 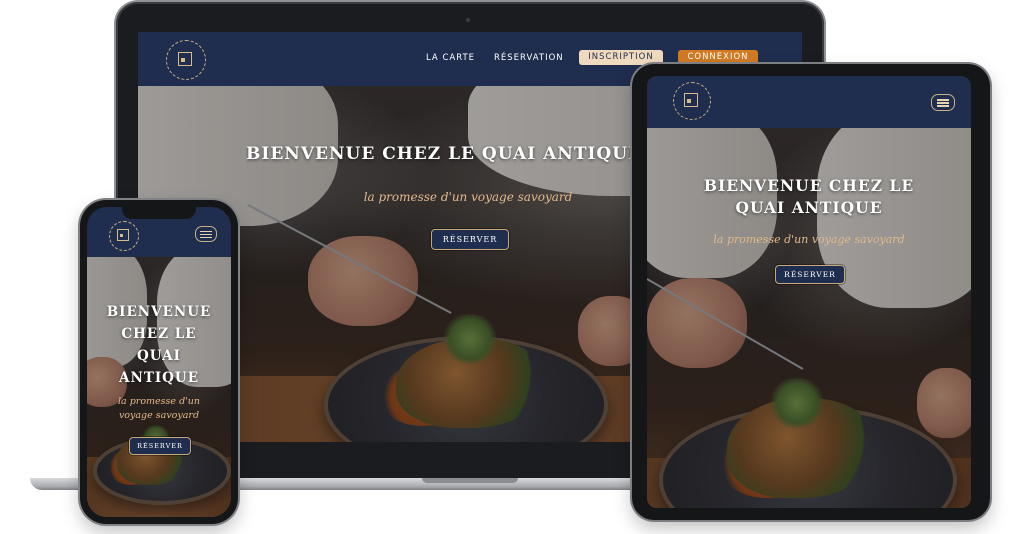 What do you see at coordinates (159, 356) in the screenshot?
I see `hero-title-line-3: QUAI` at bounding box center [159, 356].